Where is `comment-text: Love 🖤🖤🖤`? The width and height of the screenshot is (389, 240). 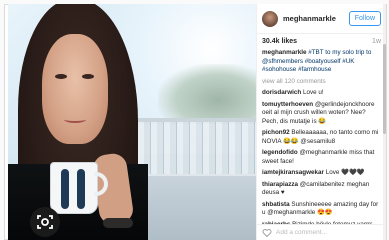
comment-text: Love 🖤🖤🖤 is located at coordinates (345, 172).